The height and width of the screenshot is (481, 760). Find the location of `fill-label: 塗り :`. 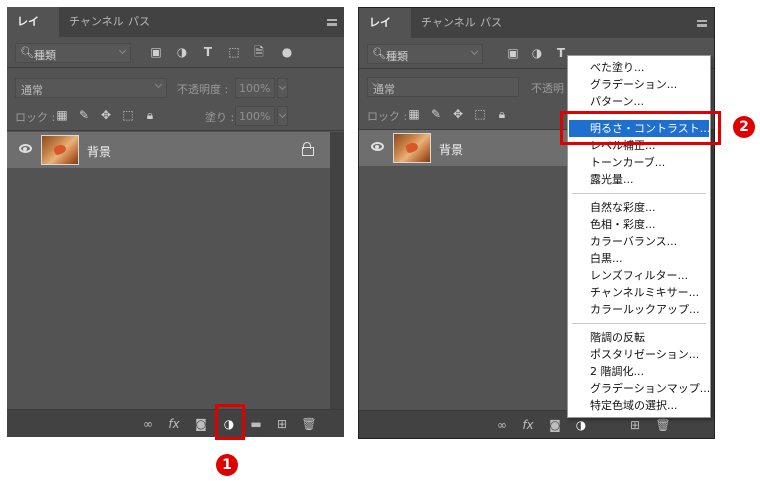

fill-label: 塗り : is located at coordinates (220, 117).